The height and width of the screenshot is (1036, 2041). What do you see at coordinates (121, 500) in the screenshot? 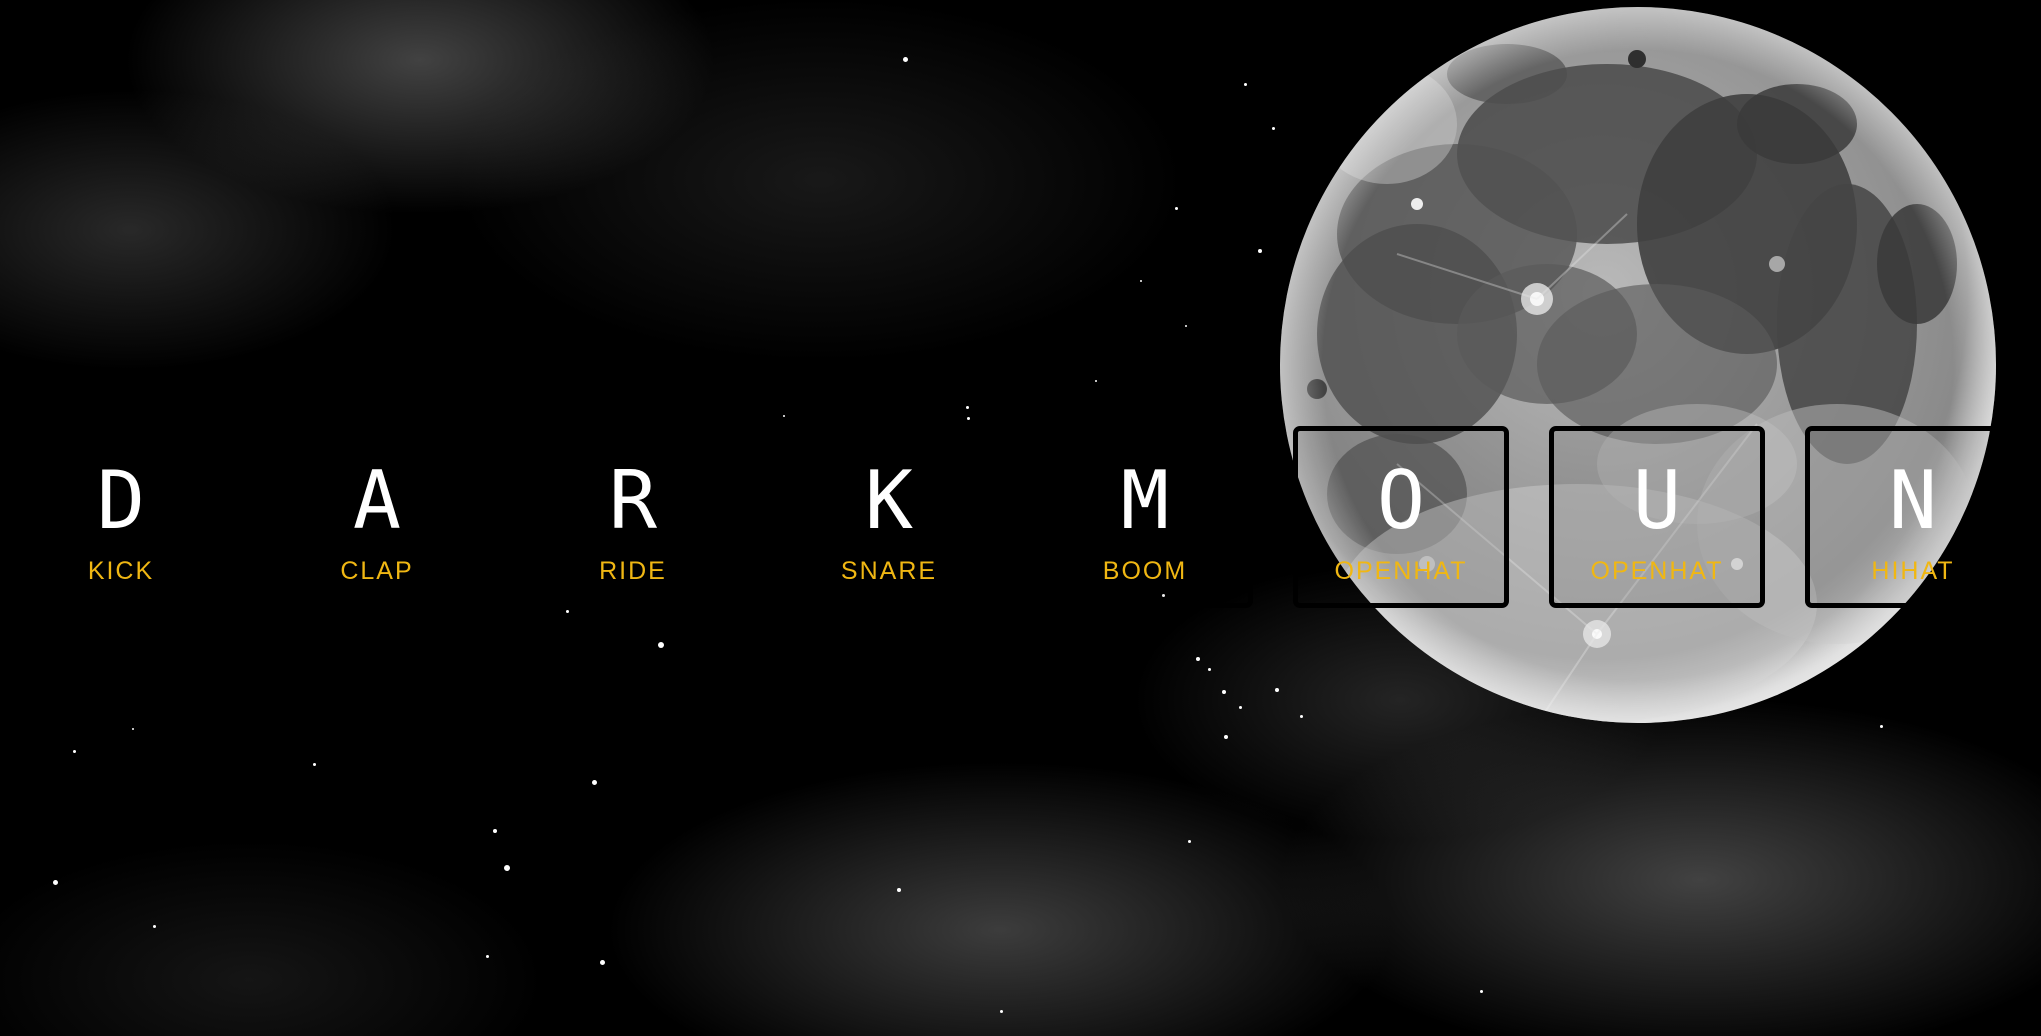
I see `key-letter: D` at bounding box center [121, 500].